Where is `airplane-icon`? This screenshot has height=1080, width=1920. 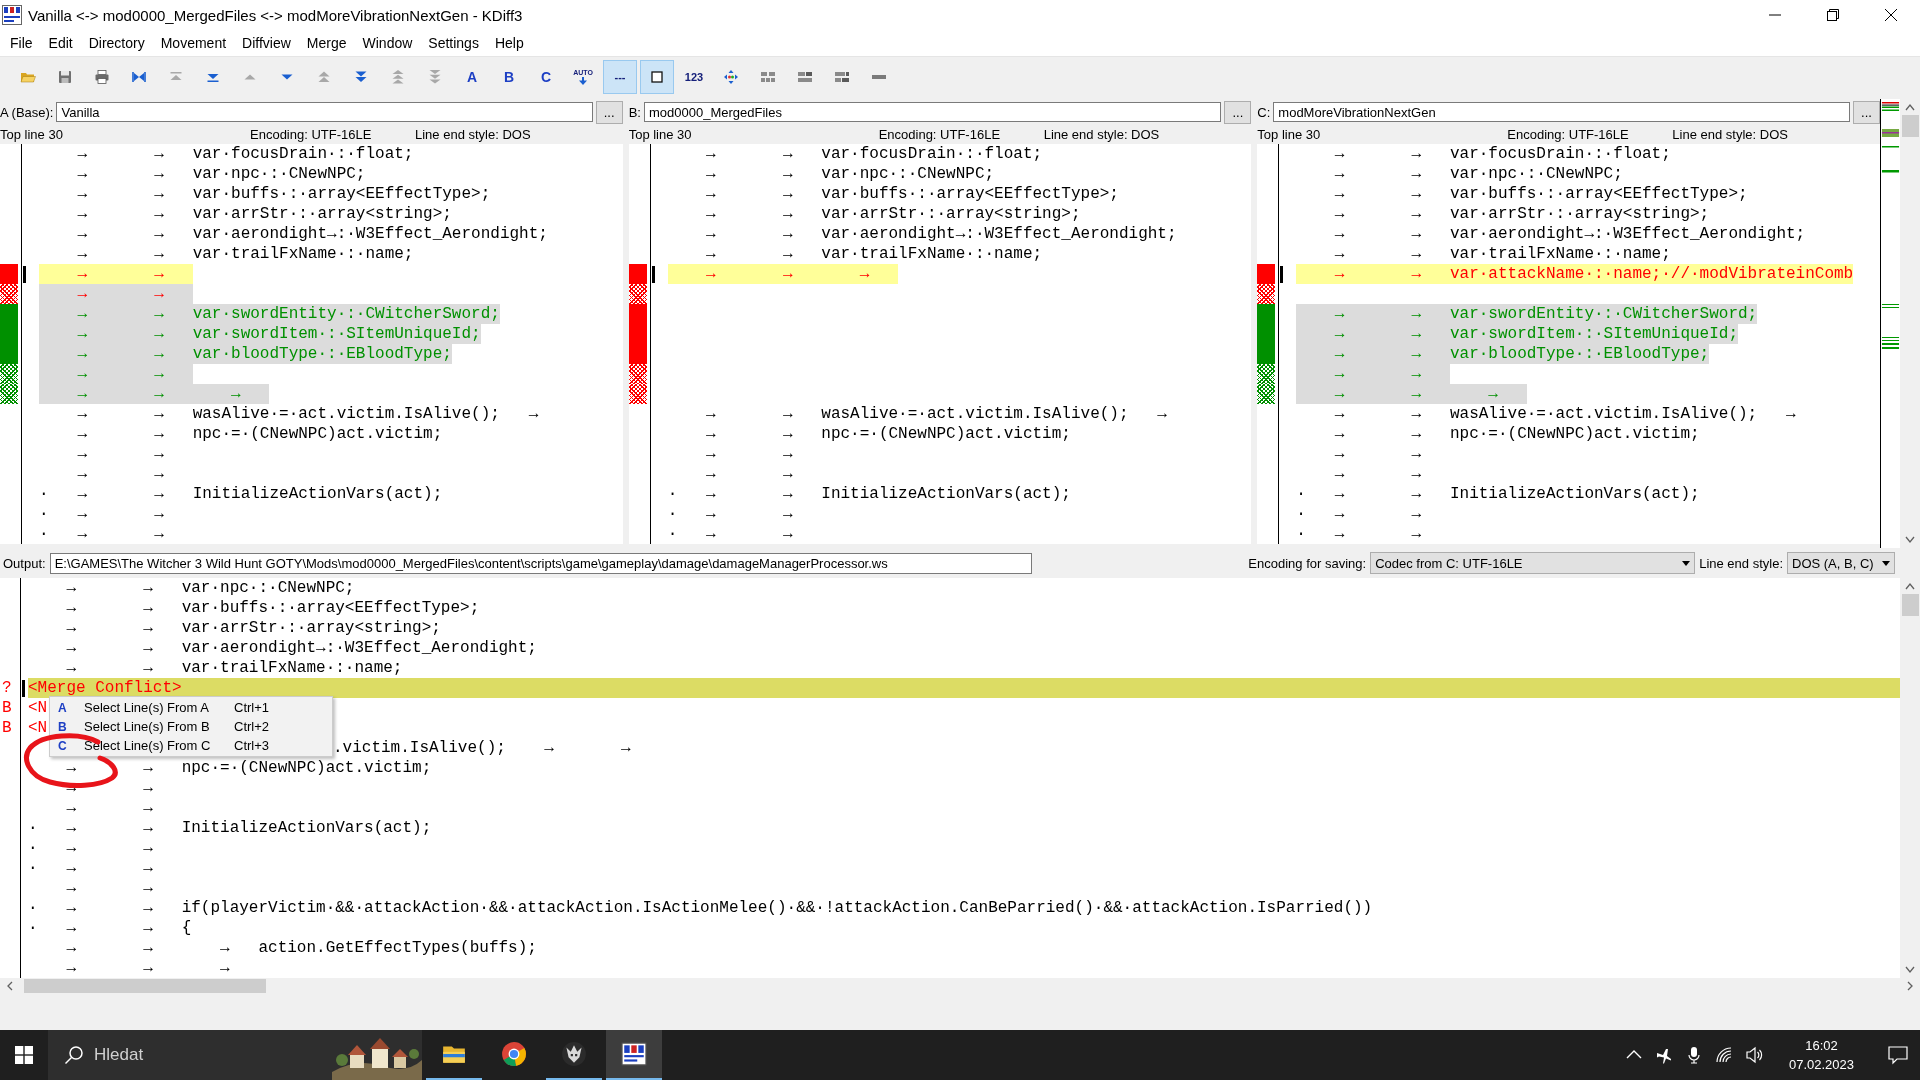
airplane-icon is located at coordinates (1663, 1055).